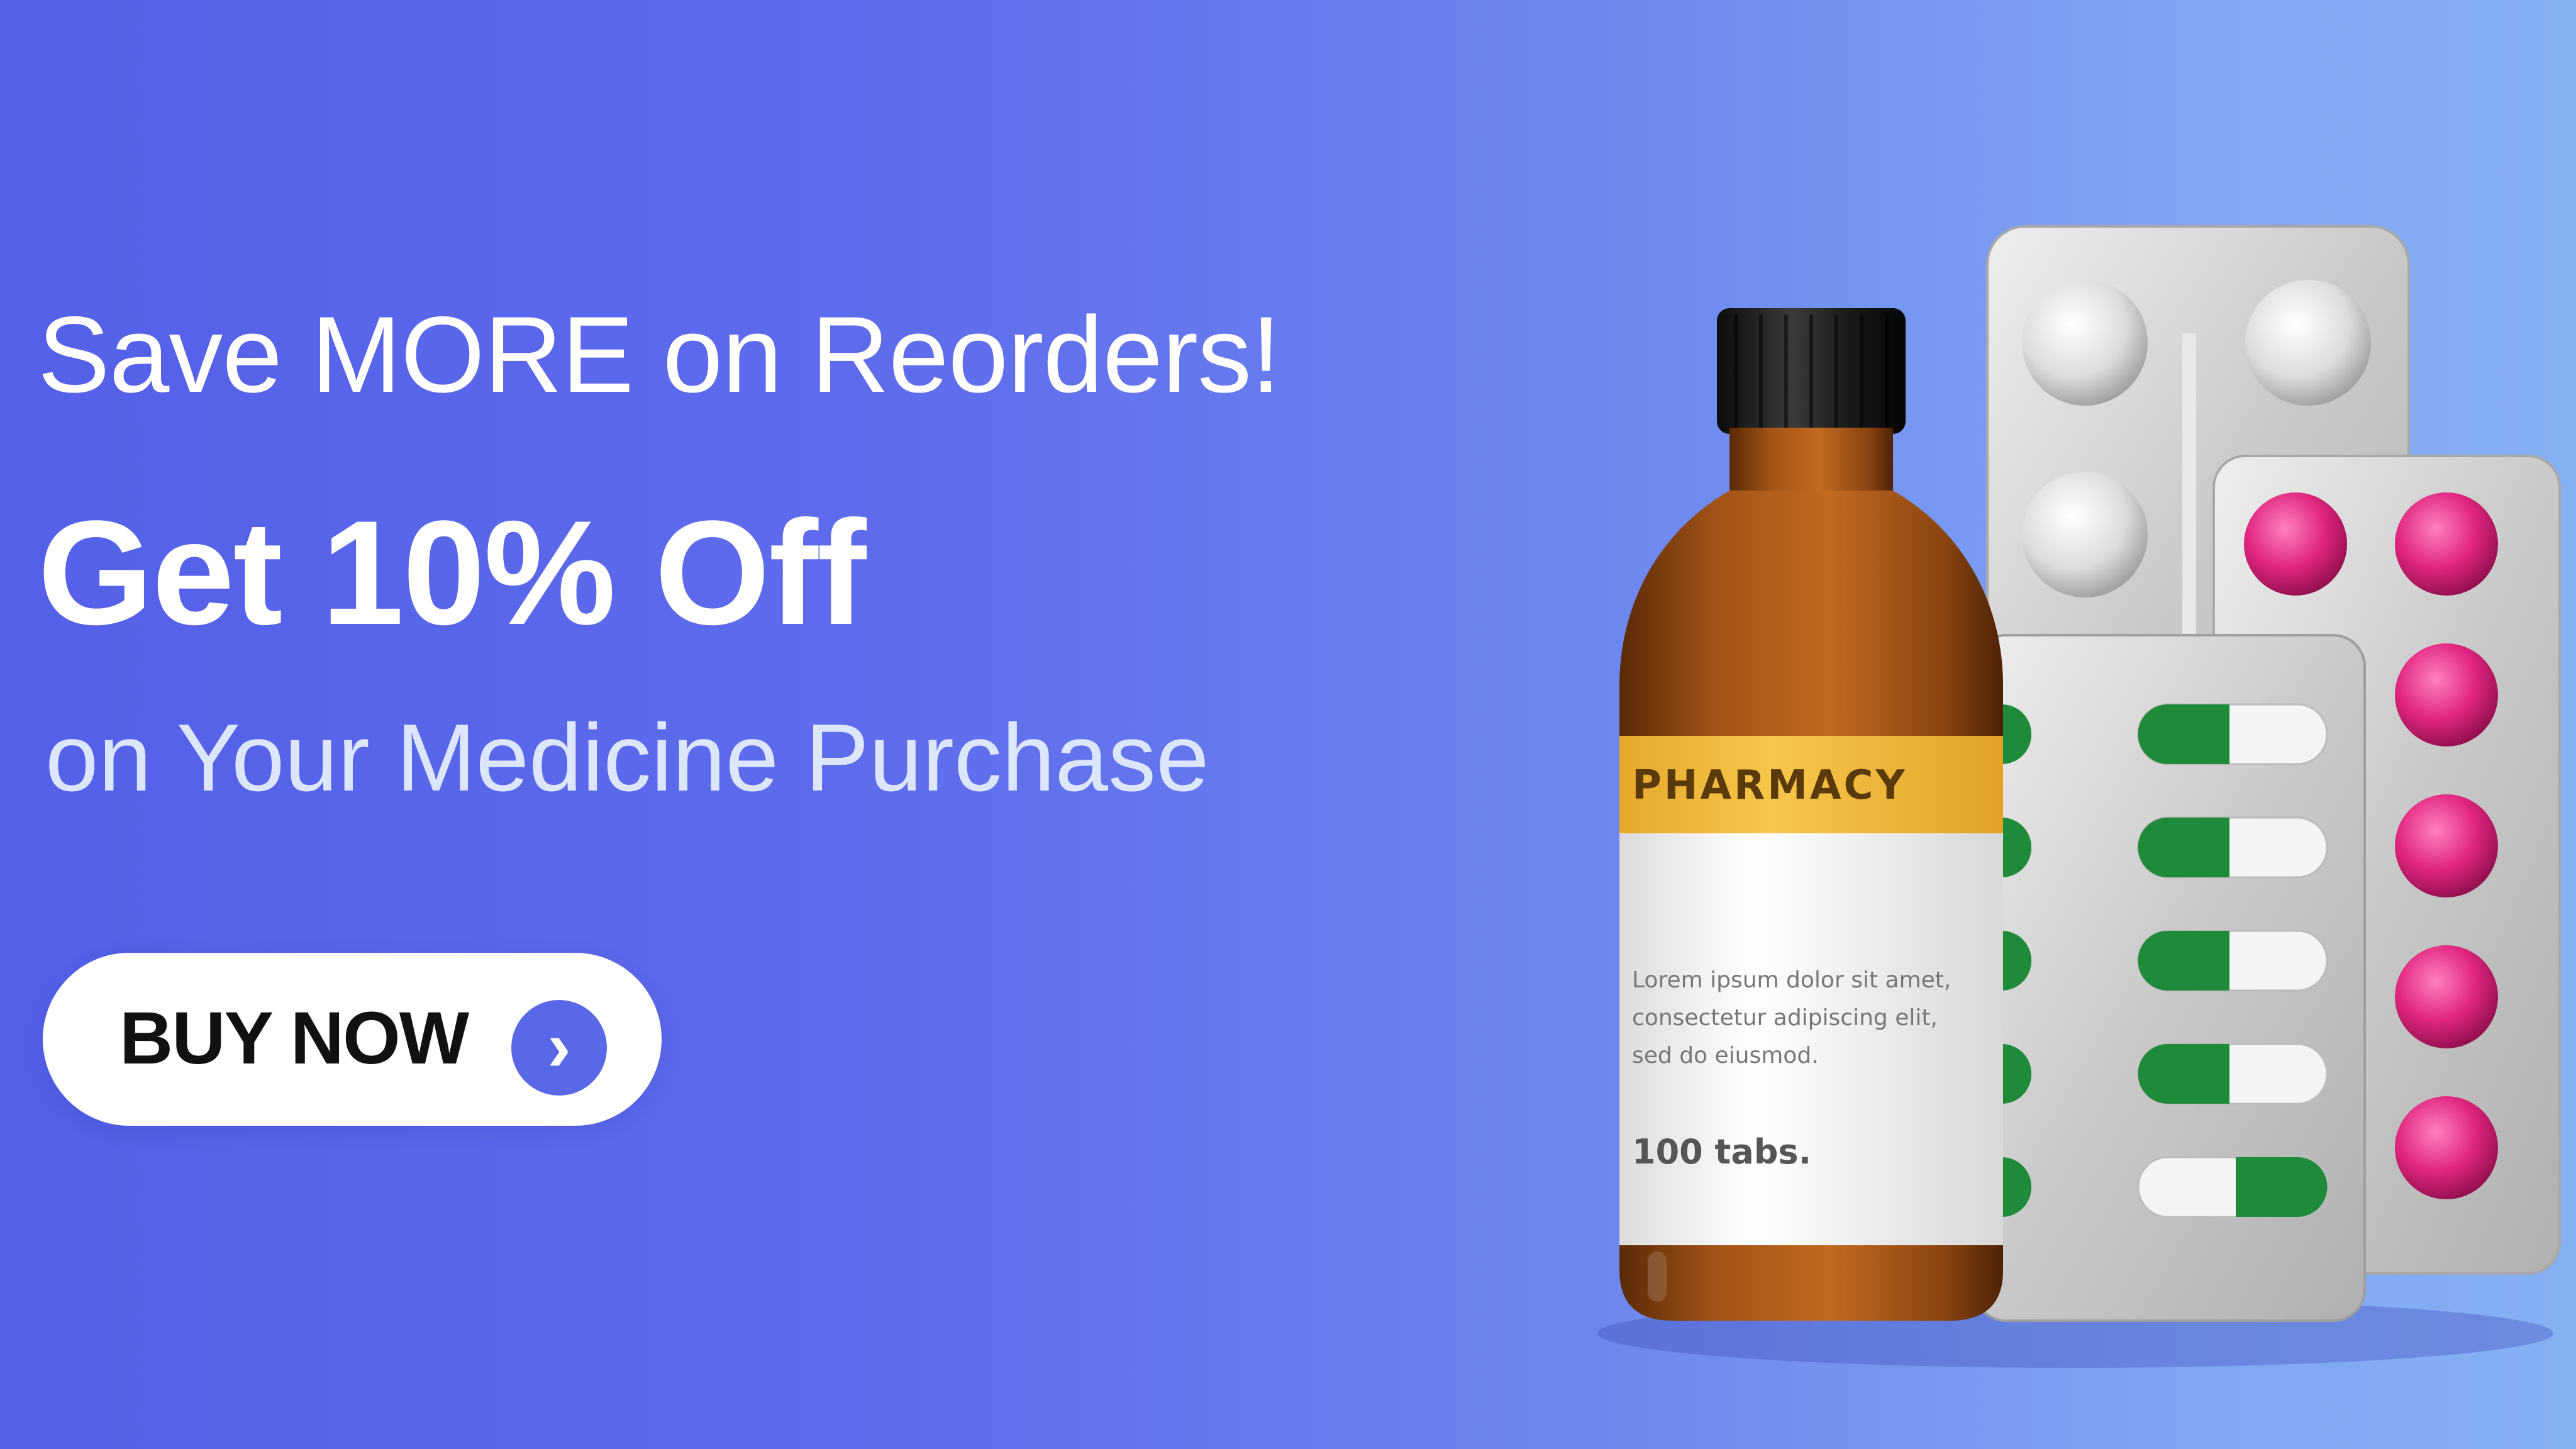  Describe the element at coordinates (1785, 1018) in the screenshot. I see `bottle-label-line: consectetur adipiscing elit,` at that location.